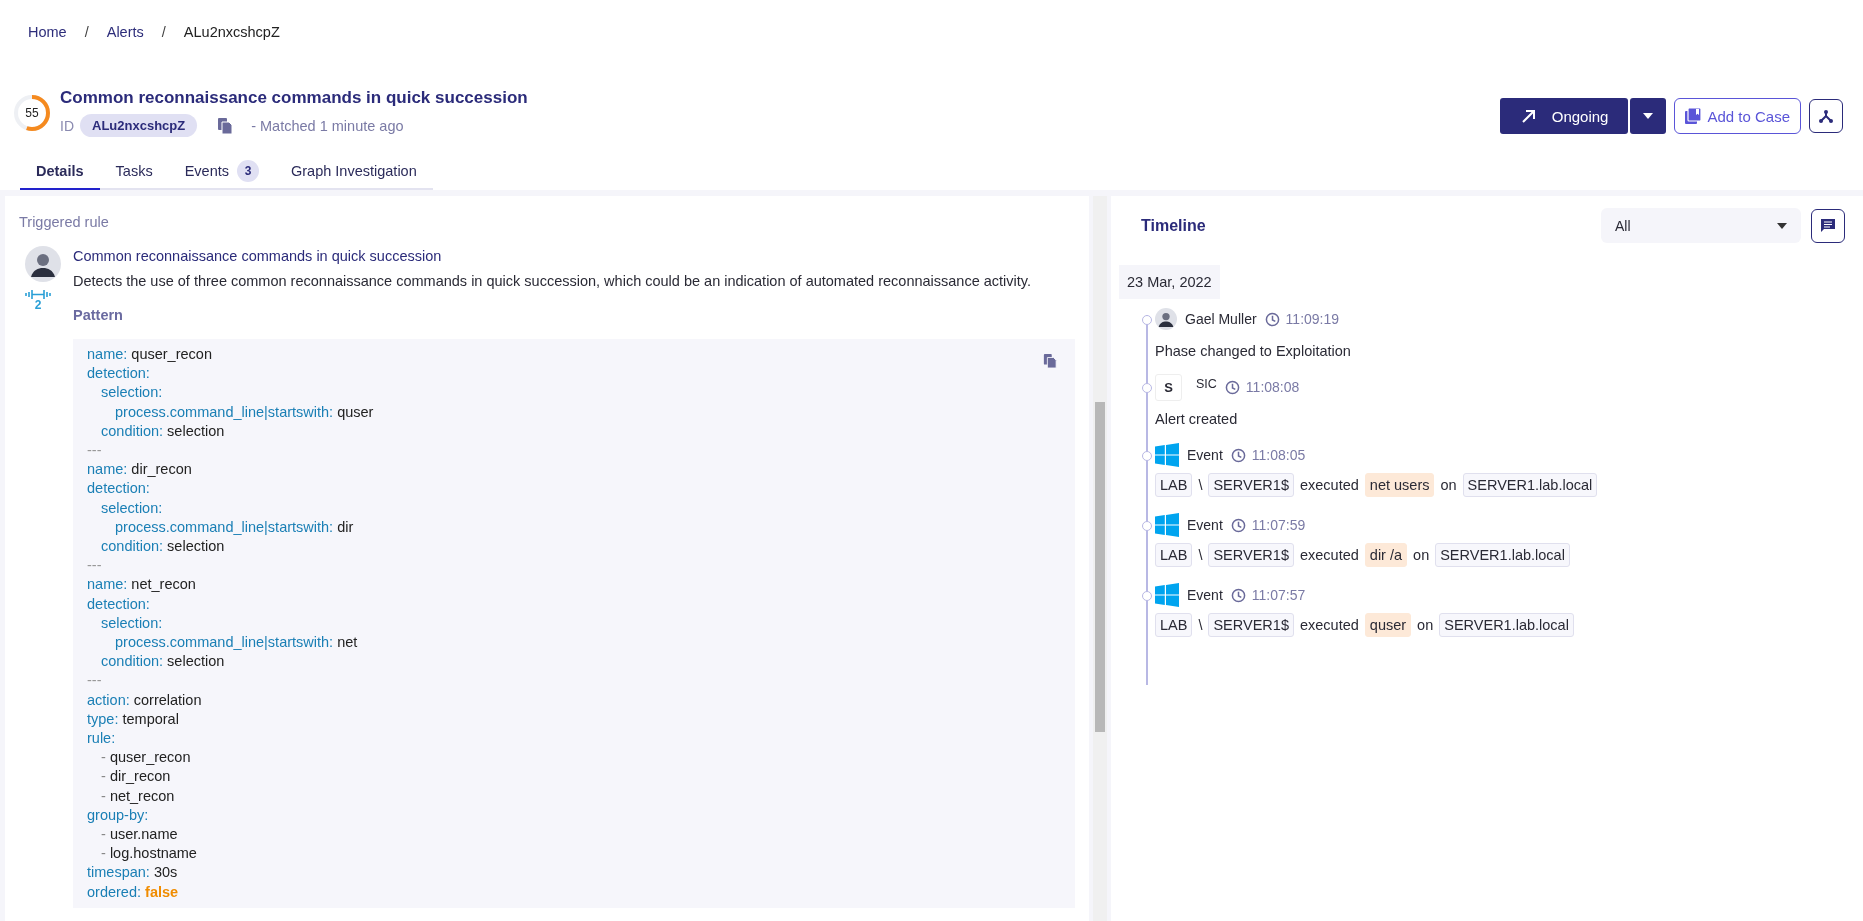  I want to click on rule-title-link: Common reconnaissance commands in quick succession, so click(257, 256).